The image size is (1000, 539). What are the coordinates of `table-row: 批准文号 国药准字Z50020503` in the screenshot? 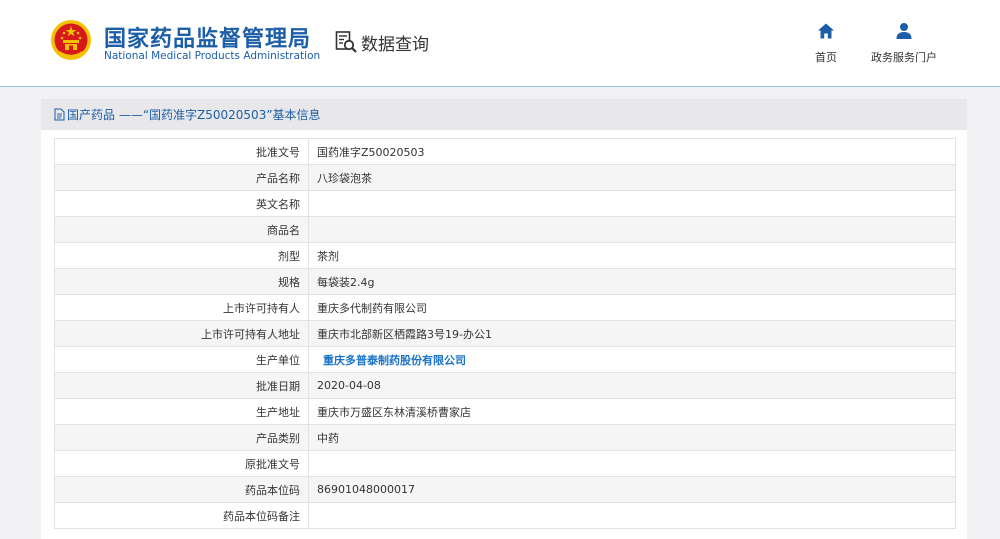 It's located at (505, 151).